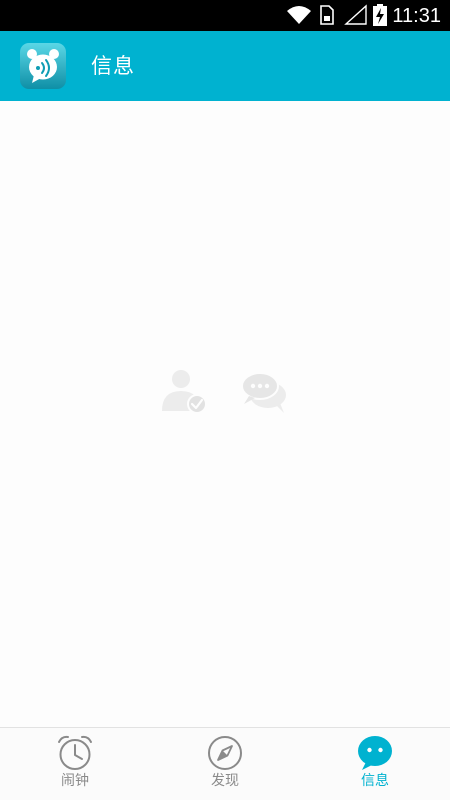 The width and height of the screenshot is (450, 800). I want to click on compass-icon, so click(225, 753).